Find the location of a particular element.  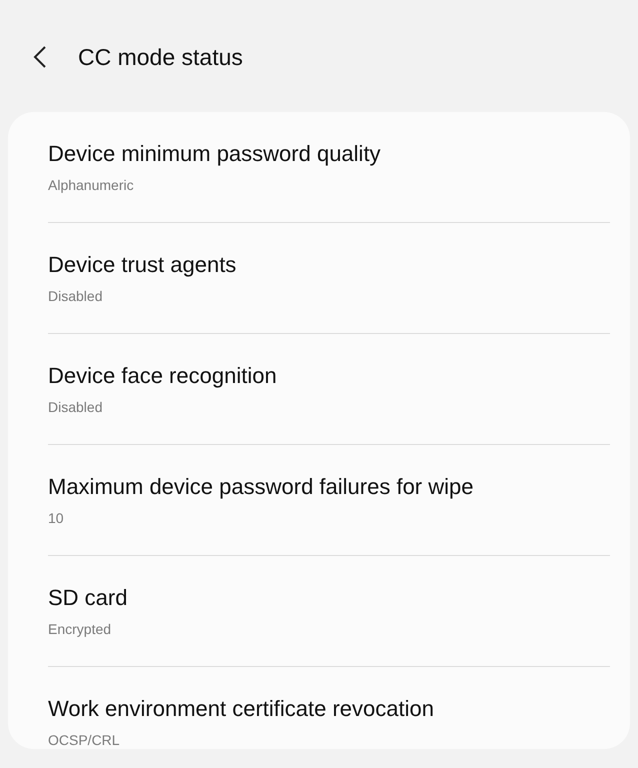

setting-value: 10 is located at coordinates (56, 518).